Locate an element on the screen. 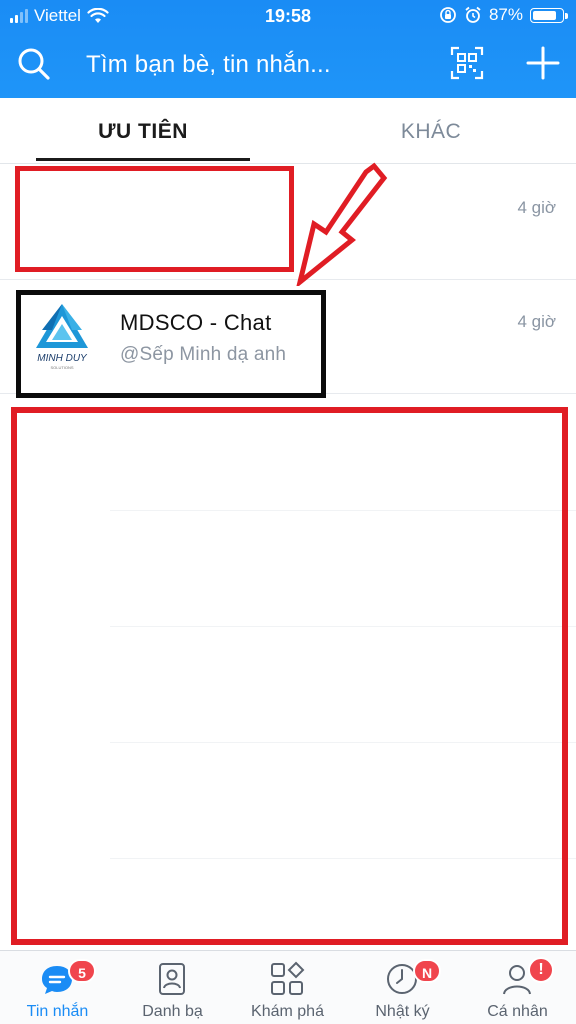 This screenshot has height=1024, width=576. nav-profile: ! Cá nhân is located at coordinates (517, 987).